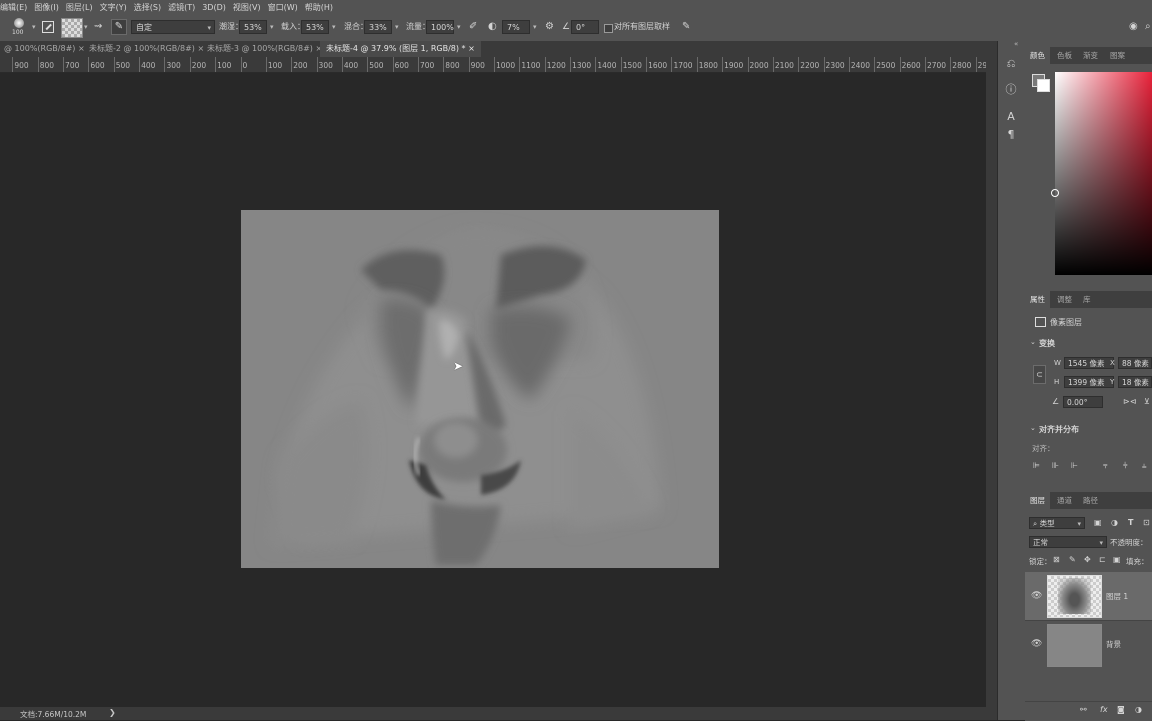 The height and width of the screenshot is (721, 1152). Describe the element at coordinates (1037, 299) in the screenshot. I see `tab-properties: 属性` at that location.